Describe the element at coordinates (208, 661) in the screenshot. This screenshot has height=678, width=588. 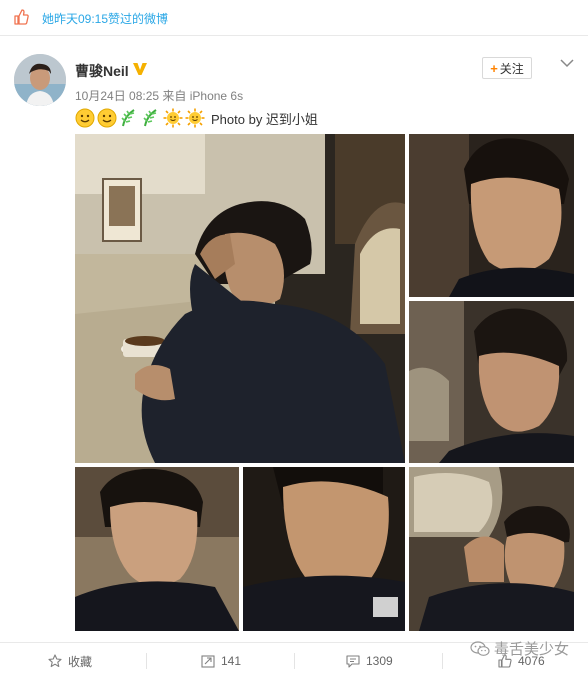
I see `repost-icon` at that location.